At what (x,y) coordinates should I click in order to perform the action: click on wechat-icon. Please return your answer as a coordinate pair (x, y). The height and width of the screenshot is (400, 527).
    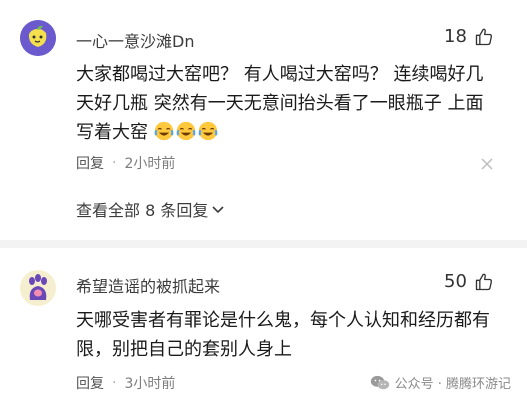
    Looking at the image, I should click on (379, 382).